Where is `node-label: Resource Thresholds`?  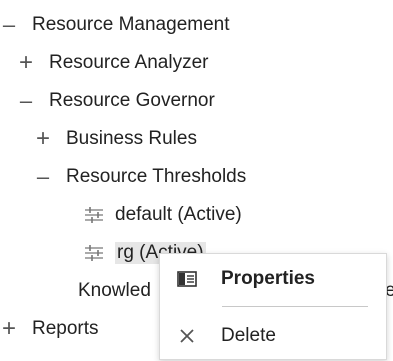
node-label: Resource Thresholds is located at coordinates (156, 176).